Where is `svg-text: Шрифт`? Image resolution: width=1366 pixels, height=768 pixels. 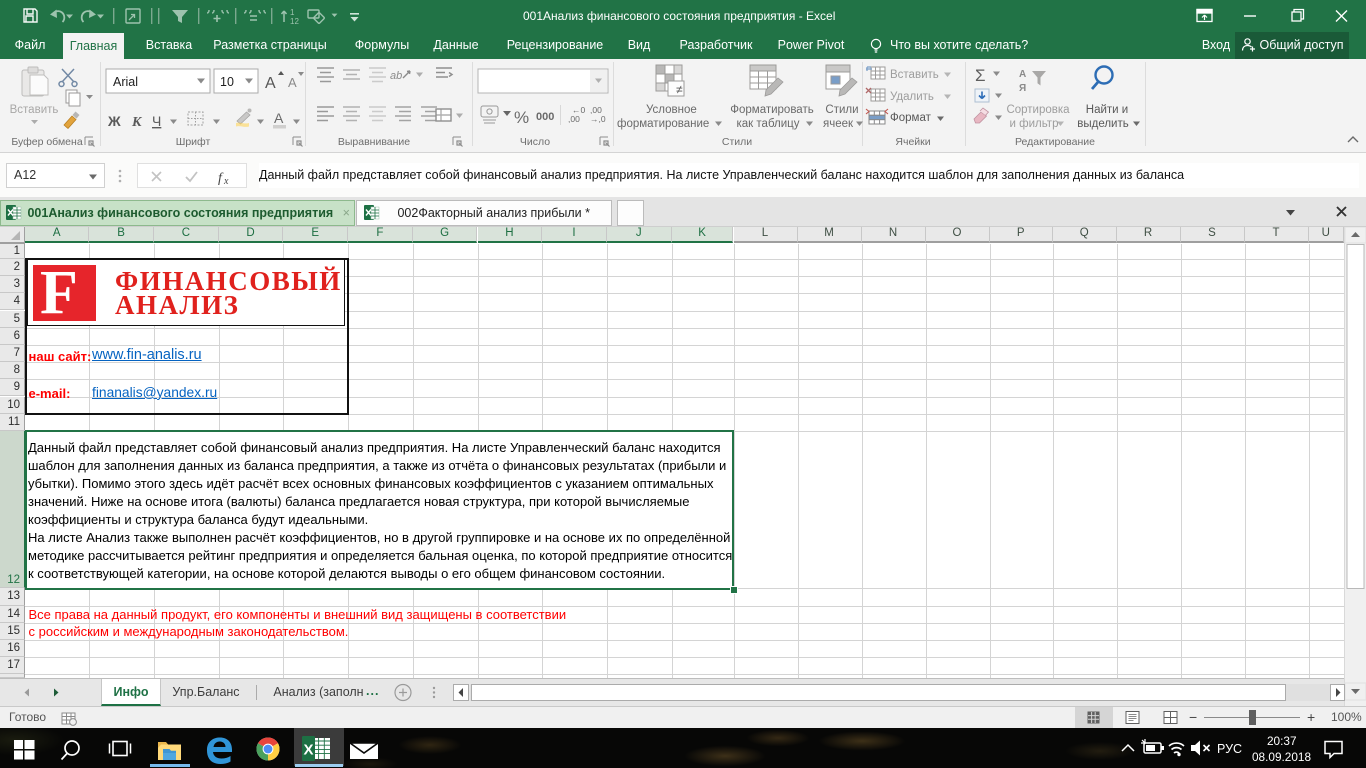 svg-text: Шрифт is located at coordinates (193, 142).